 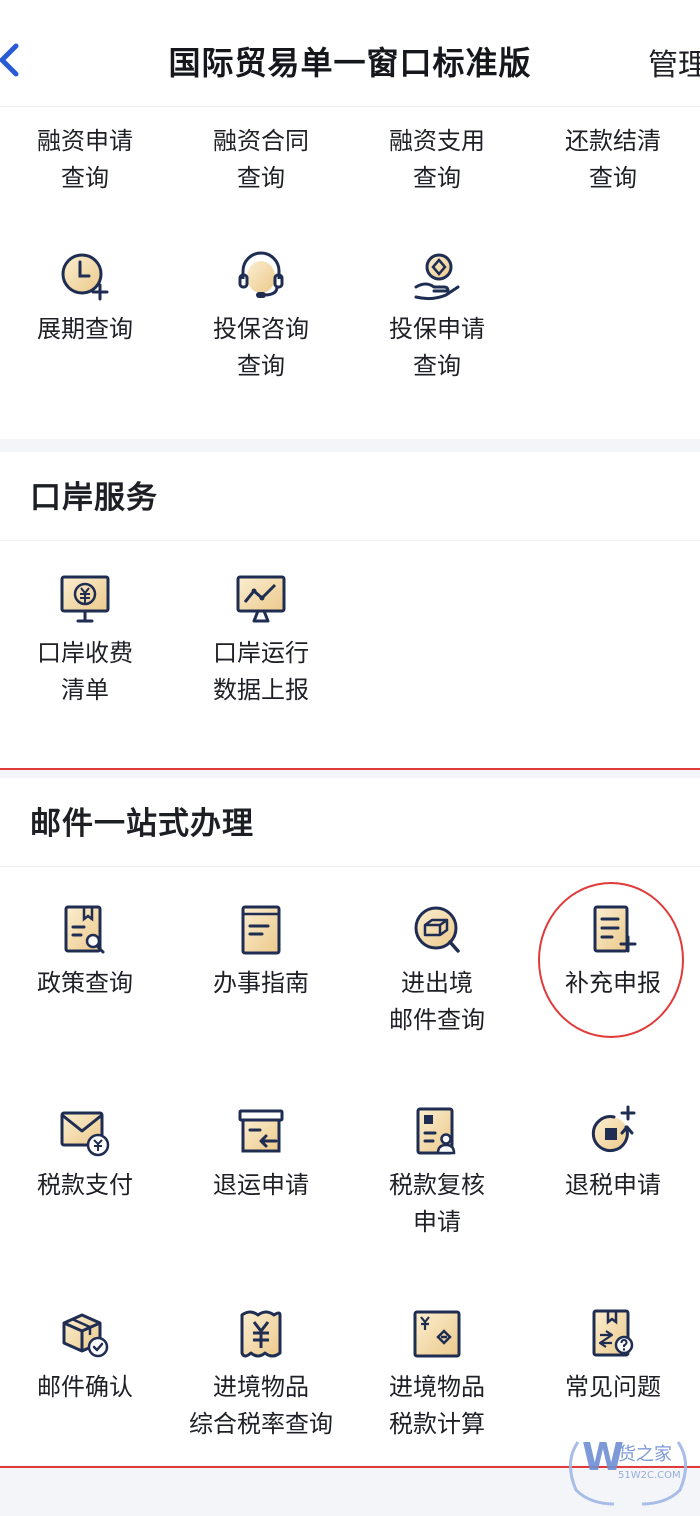 I want to click on envelope-yuan-icon, so click(x=85, y=1134).